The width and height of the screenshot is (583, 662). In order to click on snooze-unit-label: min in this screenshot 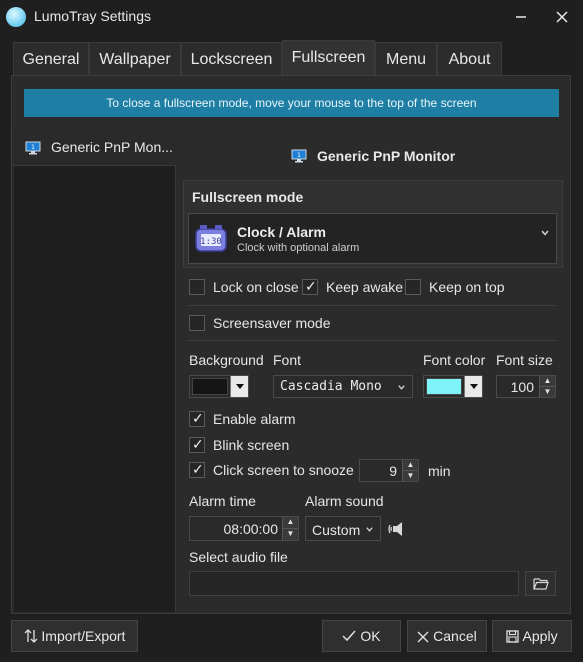, I will do `click(439, 471)`.